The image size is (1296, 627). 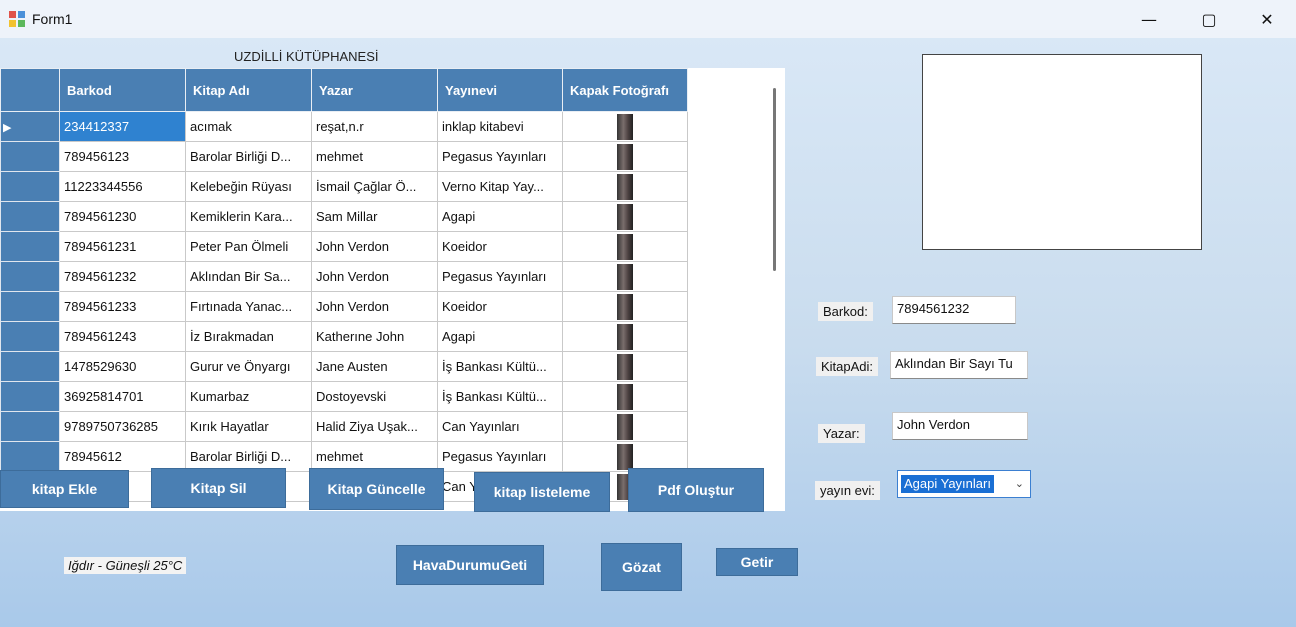 What do you see at coordinates (248, 126) in the screenshot?
I see `cell-kitap: acımak` at bounding box center [248, 126].